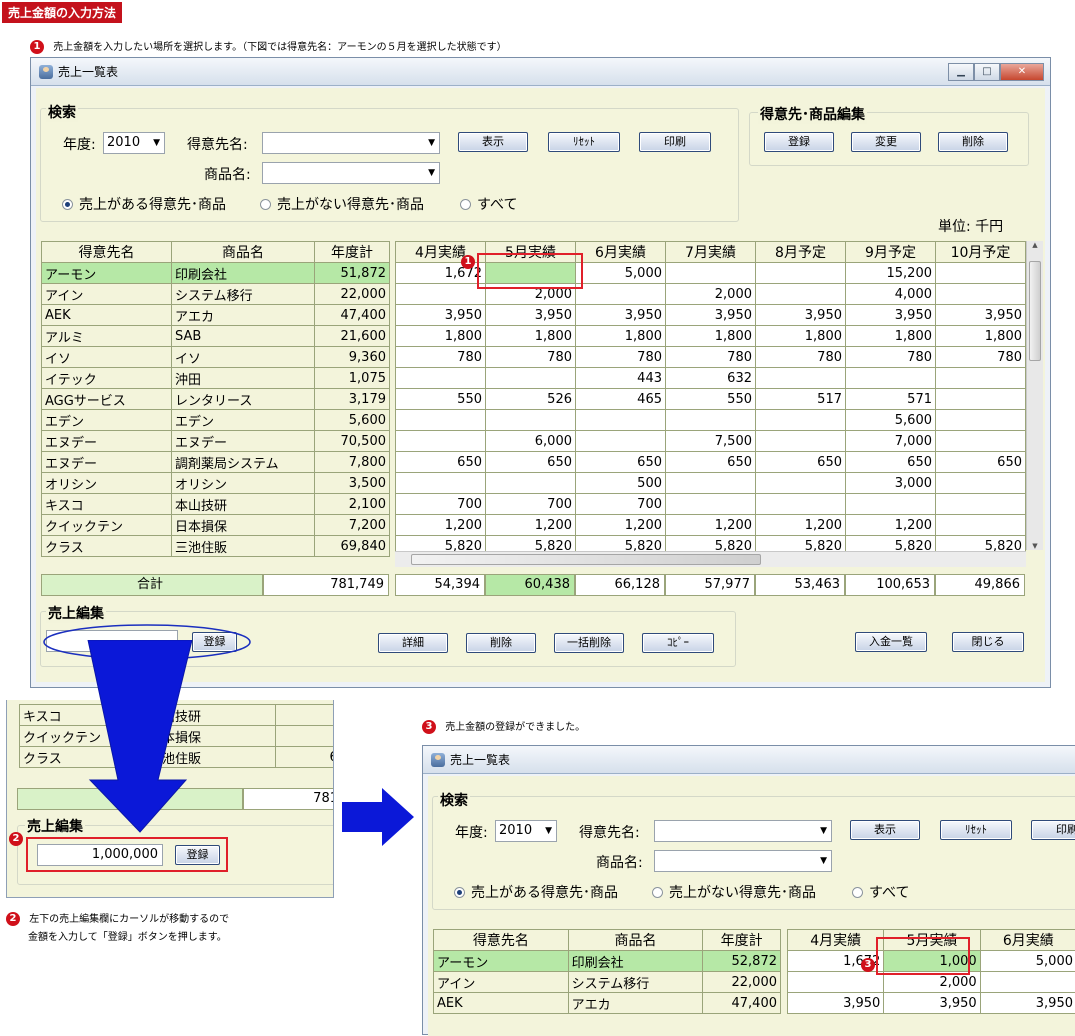 The height and width of the screenshot is (1036, 1075). What do you see at coordinates (243, 273) in the screenshot?
I see `product-cell: 印刷会社` at bounding box center [243, 273].